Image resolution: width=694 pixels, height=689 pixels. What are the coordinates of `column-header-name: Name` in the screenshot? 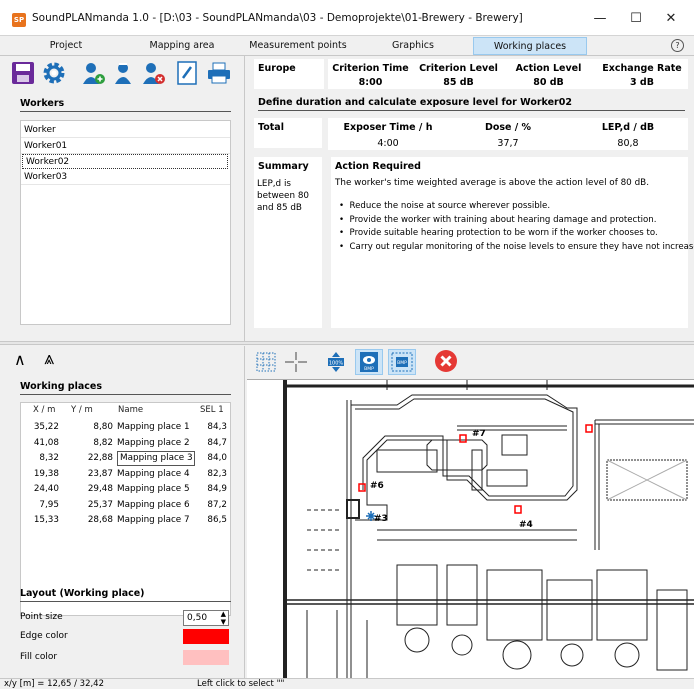 It's located at (130, 411).